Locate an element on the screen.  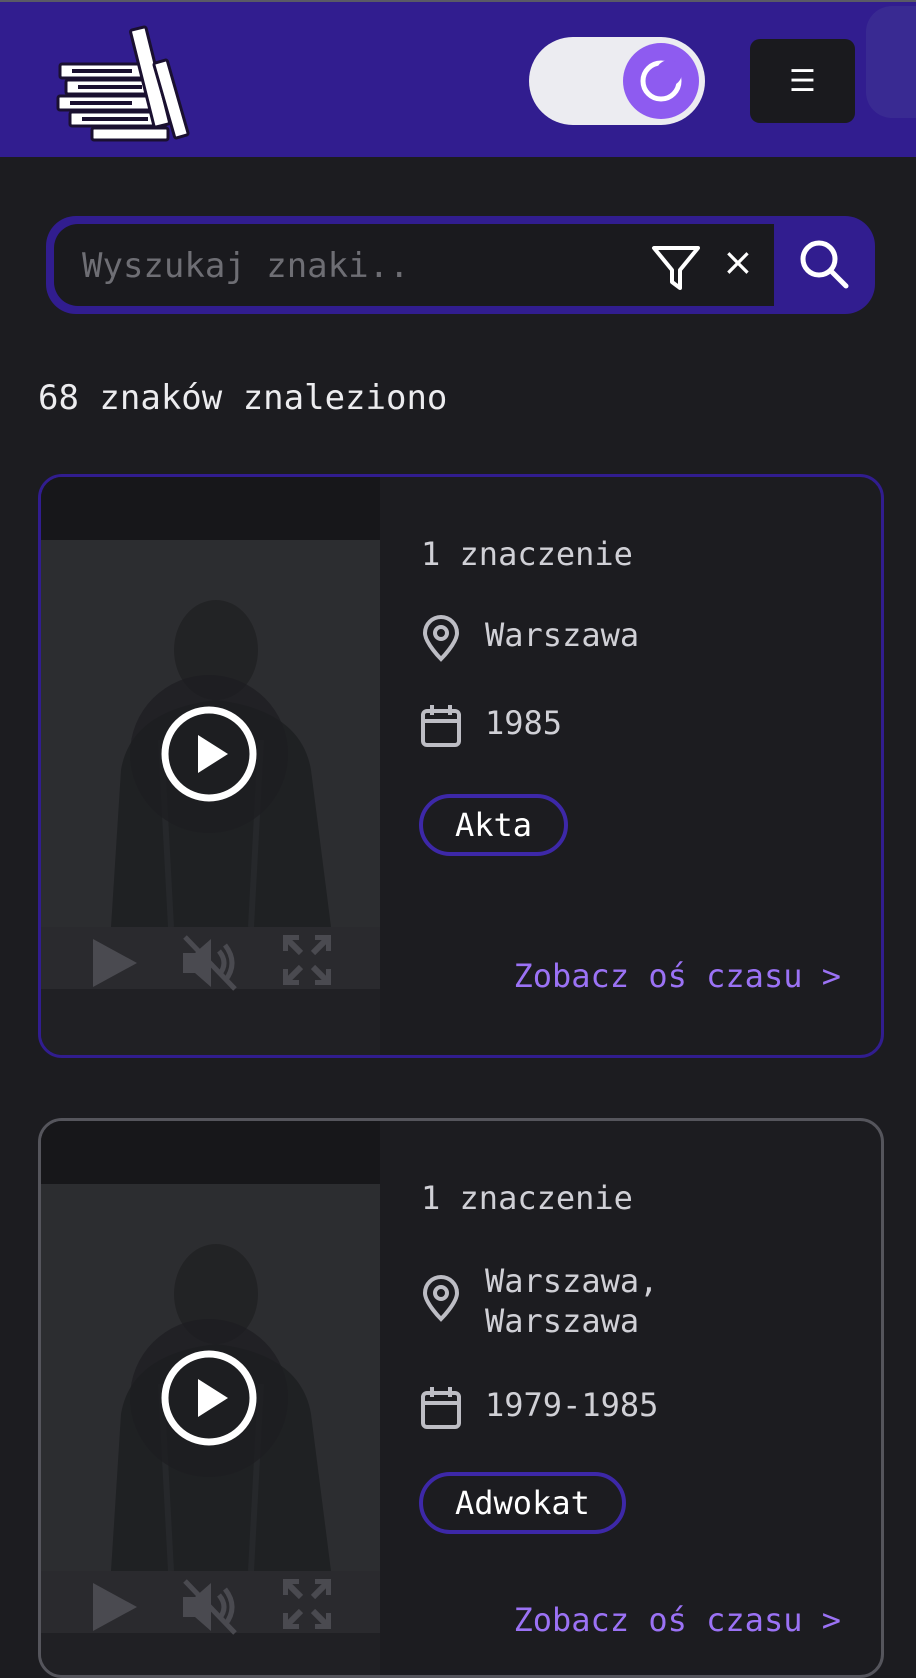
search-icon is located at coordinates (824, 264).